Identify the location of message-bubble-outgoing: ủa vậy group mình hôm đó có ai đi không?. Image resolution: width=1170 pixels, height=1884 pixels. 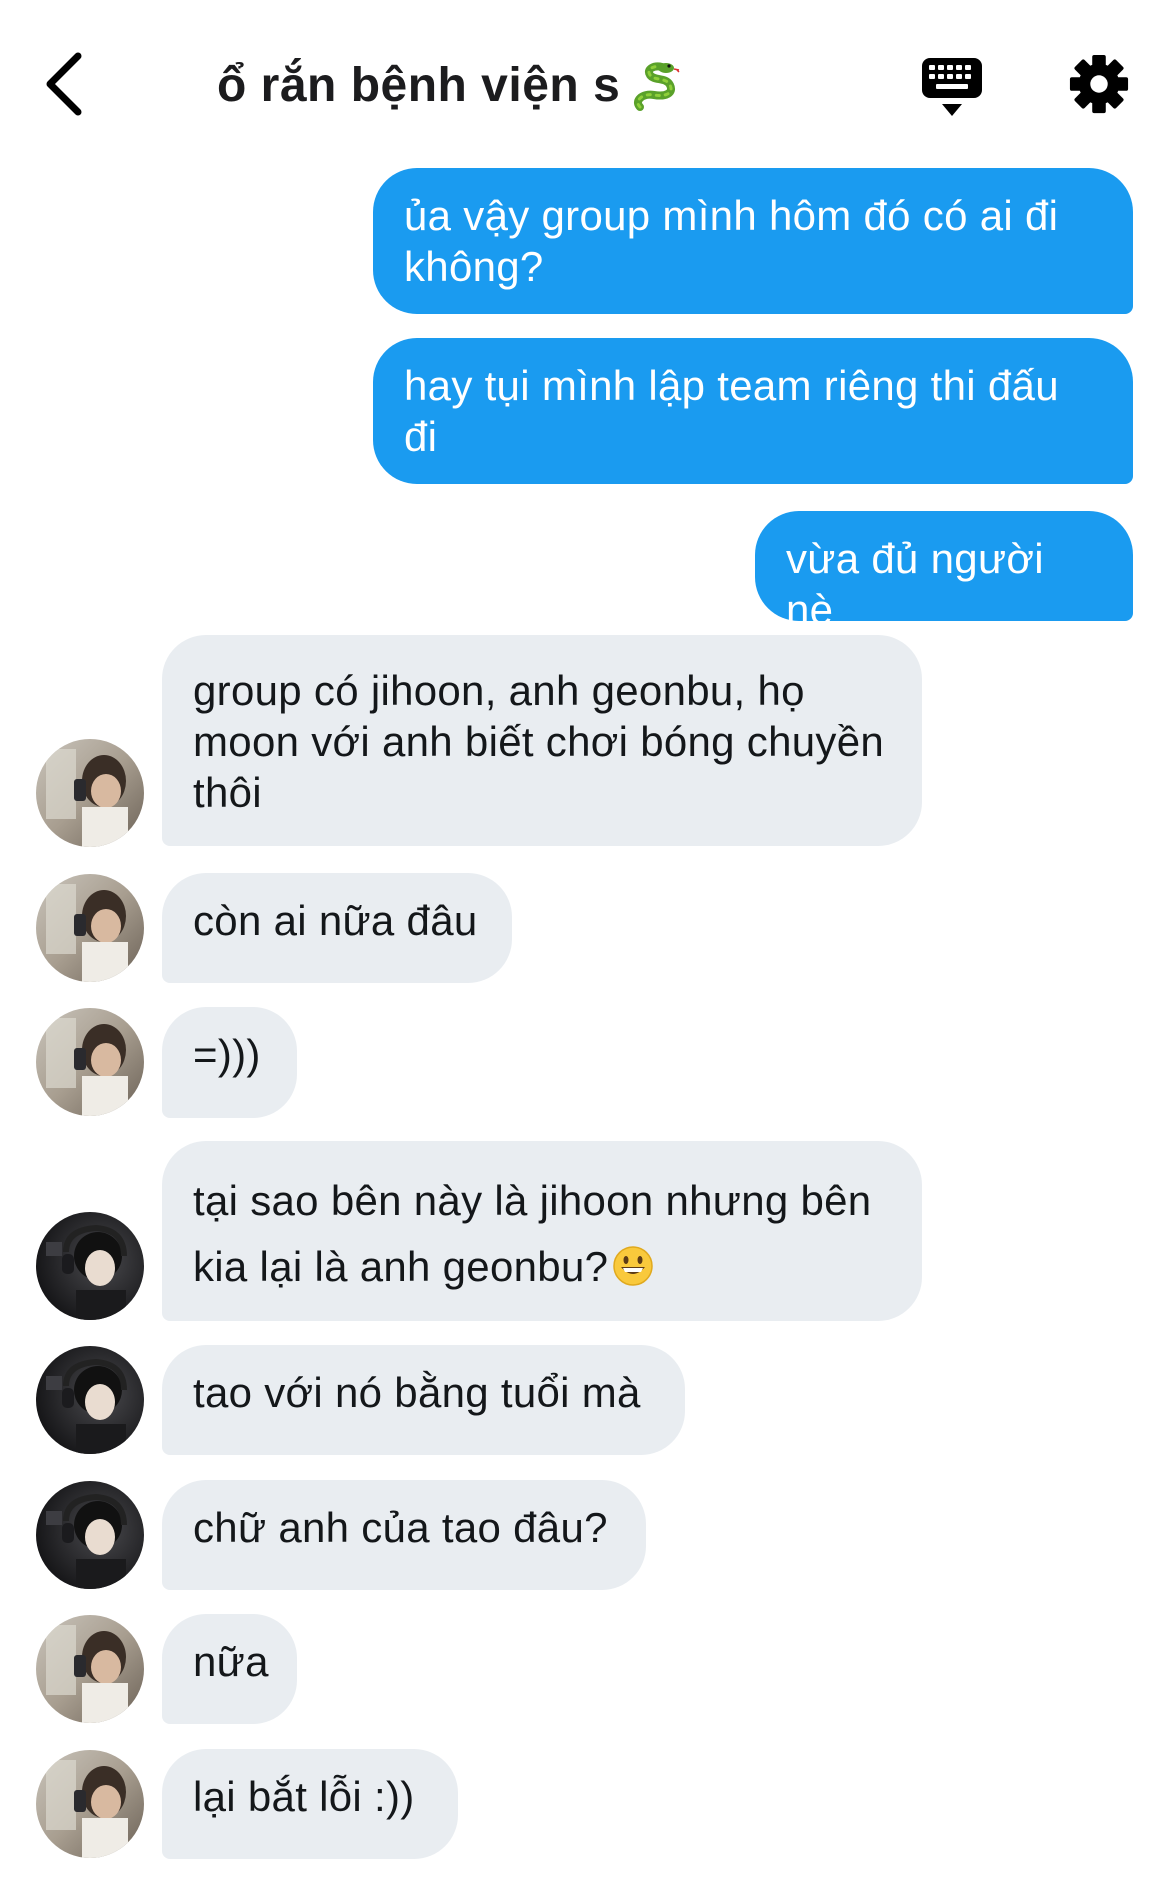
(753, 241).